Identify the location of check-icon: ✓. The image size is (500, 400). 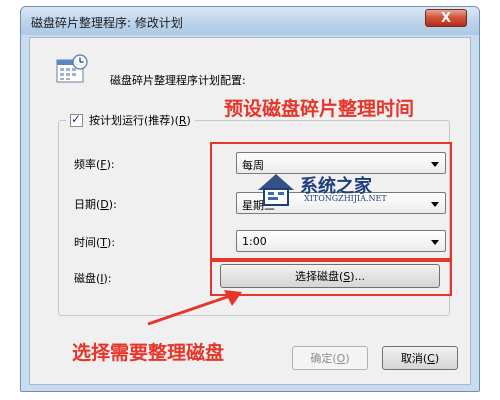
(76, 118).